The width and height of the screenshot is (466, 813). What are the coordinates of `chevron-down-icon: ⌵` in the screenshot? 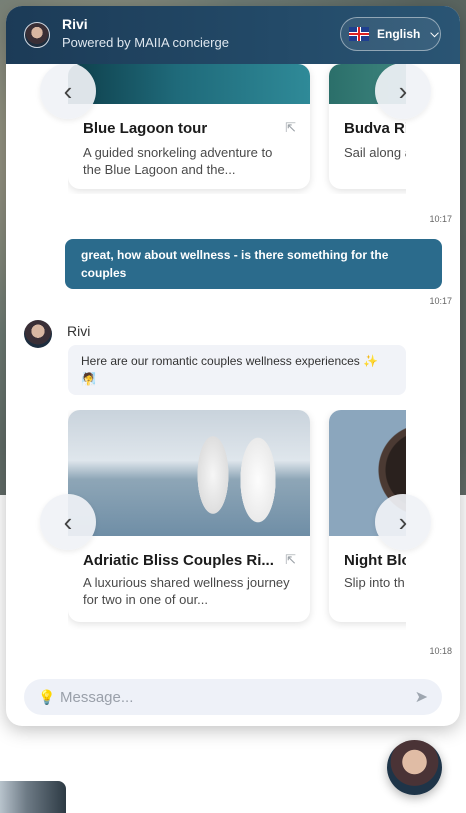 It's located at (434, 33).